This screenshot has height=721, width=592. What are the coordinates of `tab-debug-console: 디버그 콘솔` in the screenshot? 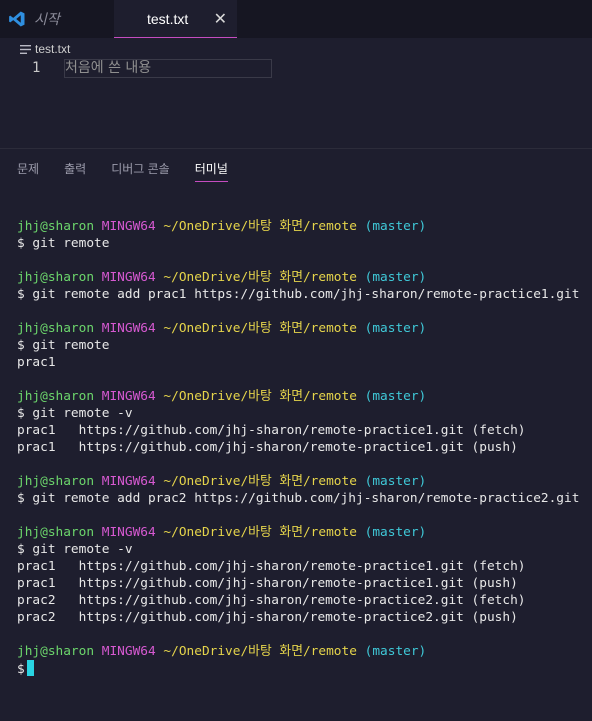 It's located at (140, 171).